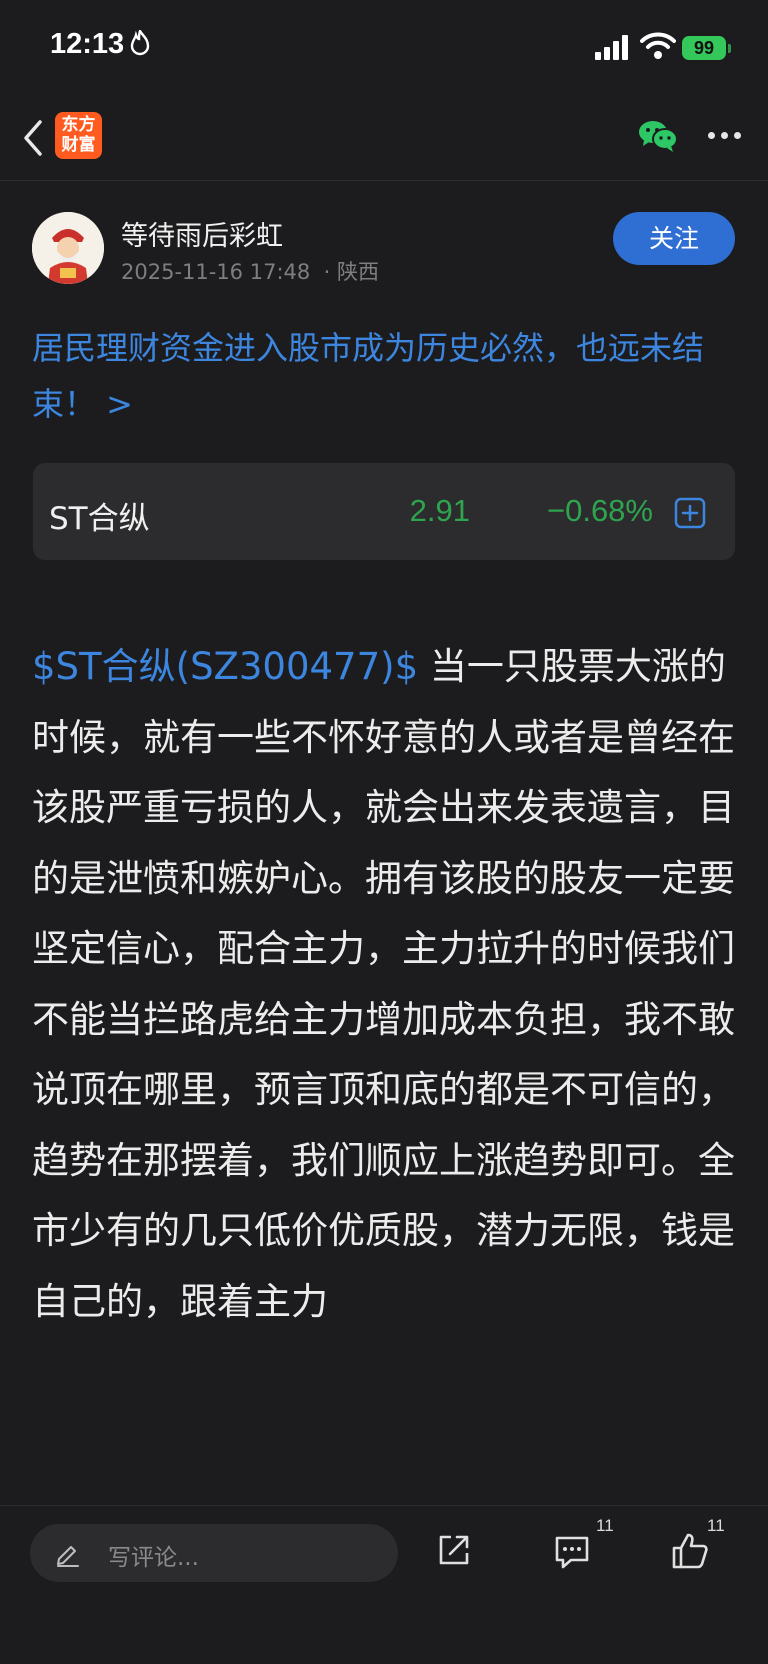 The image size is (768, 1664). Describe the element at coordinates (99, 519) in the screenshot. I see `stock-name: ST合纵` at that location.